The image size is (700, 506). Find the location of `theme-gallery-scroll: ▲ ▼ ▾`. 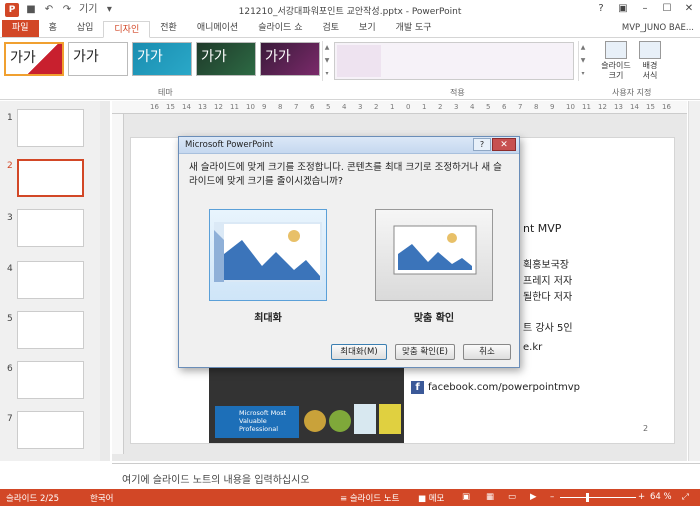

theme-gallery-scroll: ▲ ▼ ▾ is located at coordinates (326, 61).